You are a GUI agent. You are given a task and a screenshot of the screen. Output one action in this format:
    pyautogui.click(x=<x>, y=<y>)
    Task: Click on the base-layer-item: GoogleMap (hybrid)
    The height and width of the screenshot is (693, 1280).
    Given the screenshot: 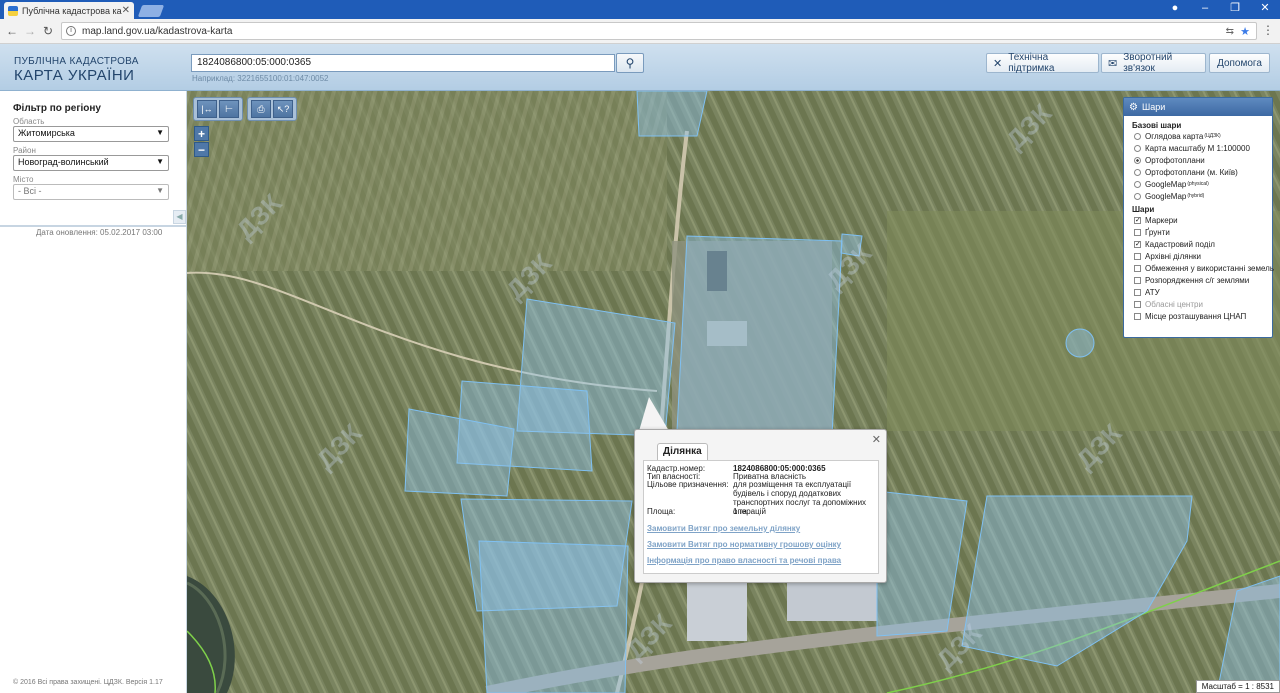 What is the action you would take?
    pyautogui.click(x=1198, y=196)
    